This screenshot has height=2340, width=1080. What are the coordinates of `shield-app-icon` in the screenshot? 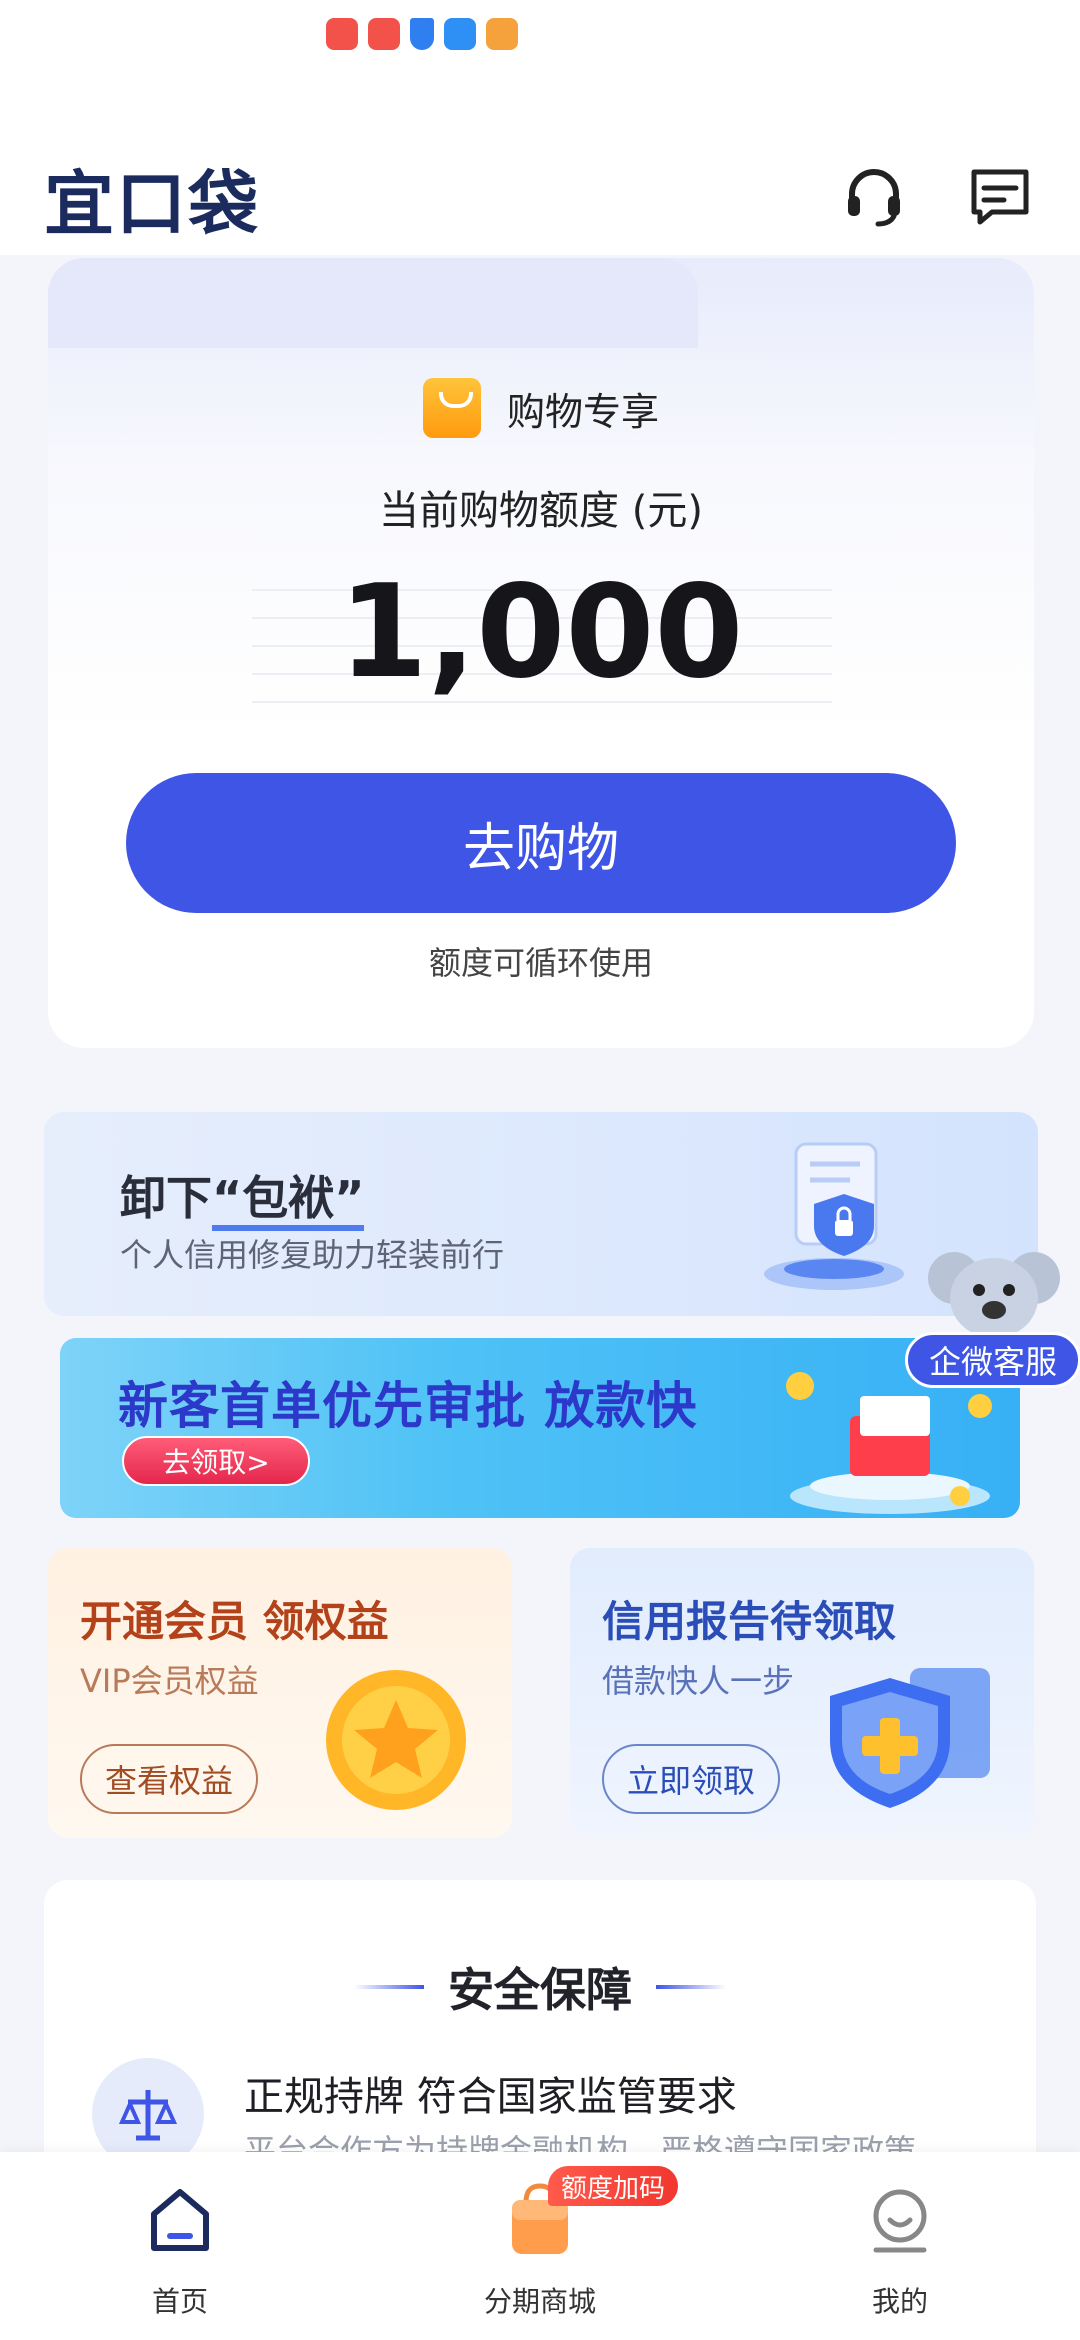 It's located at (422, 34).